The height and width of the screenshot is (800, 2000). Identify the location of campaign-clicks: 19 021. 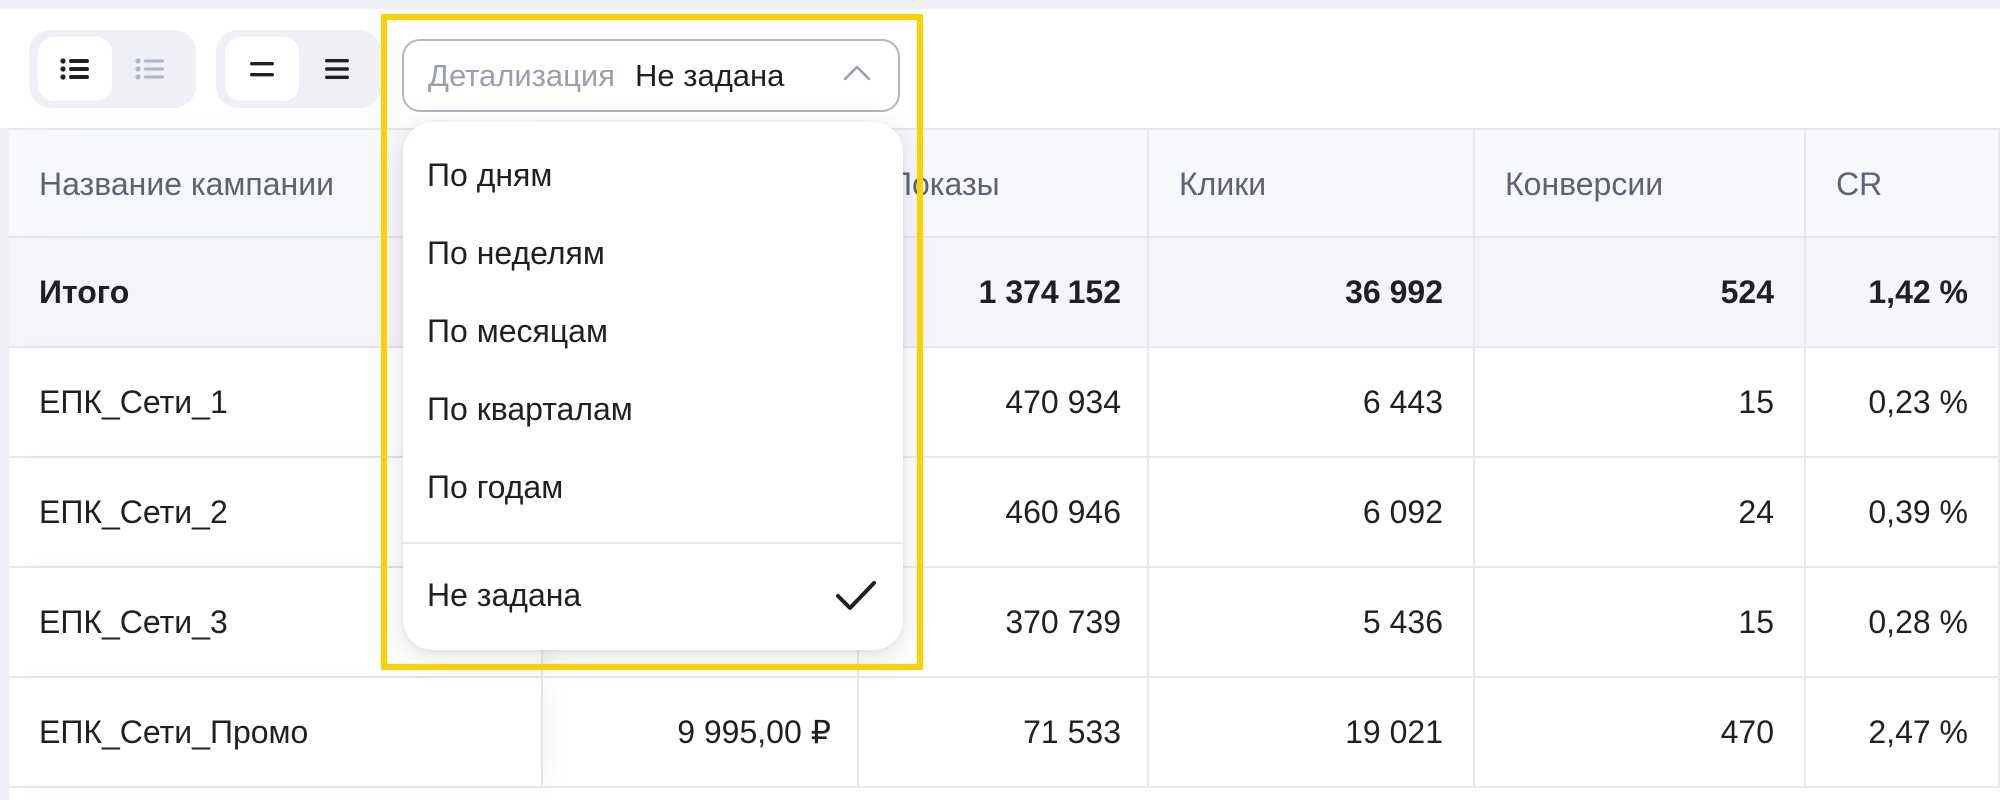
(1312, 732).